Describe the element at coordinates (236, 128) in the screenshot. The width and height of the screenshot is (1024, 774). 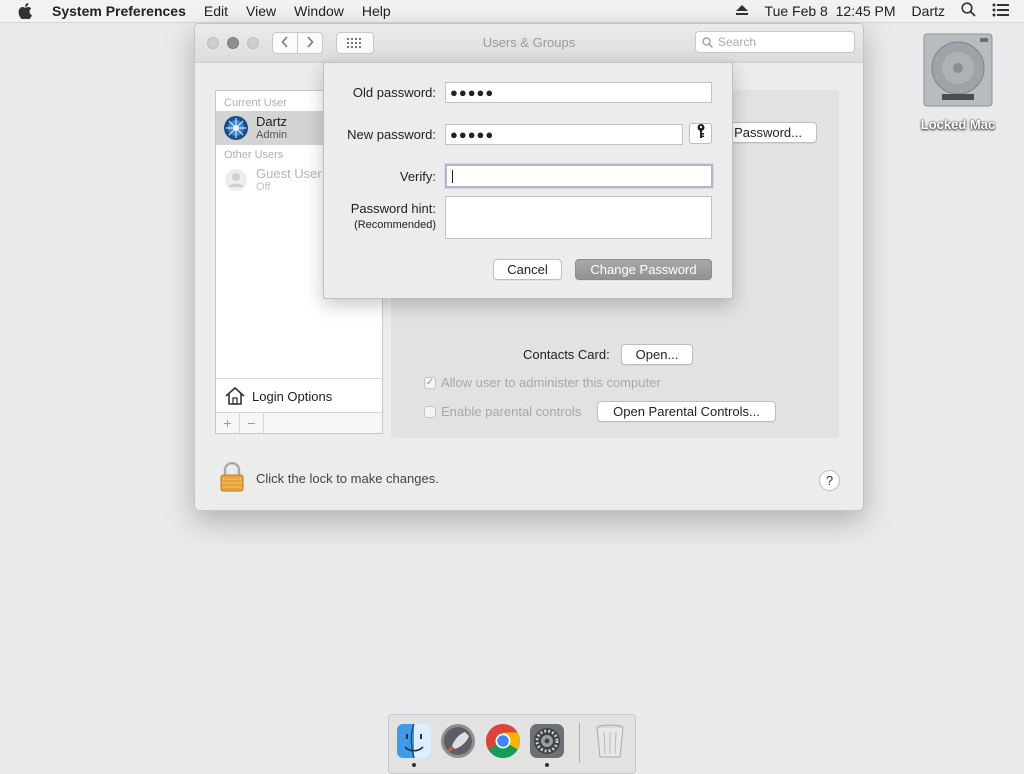
I see `avatar` at that location.